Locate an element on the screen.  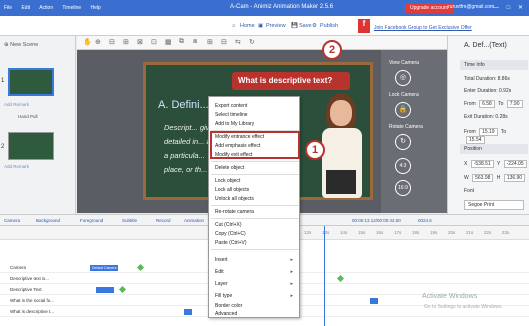
exit-duration: Exit Duration: 0.28s is located at coordinates (486, 117).